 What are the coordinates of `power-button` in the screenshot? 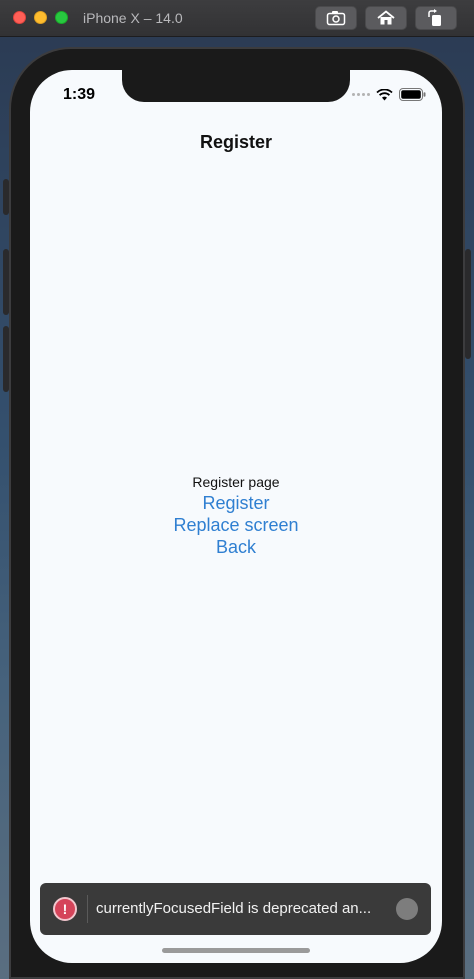 It's located at (468, 304).